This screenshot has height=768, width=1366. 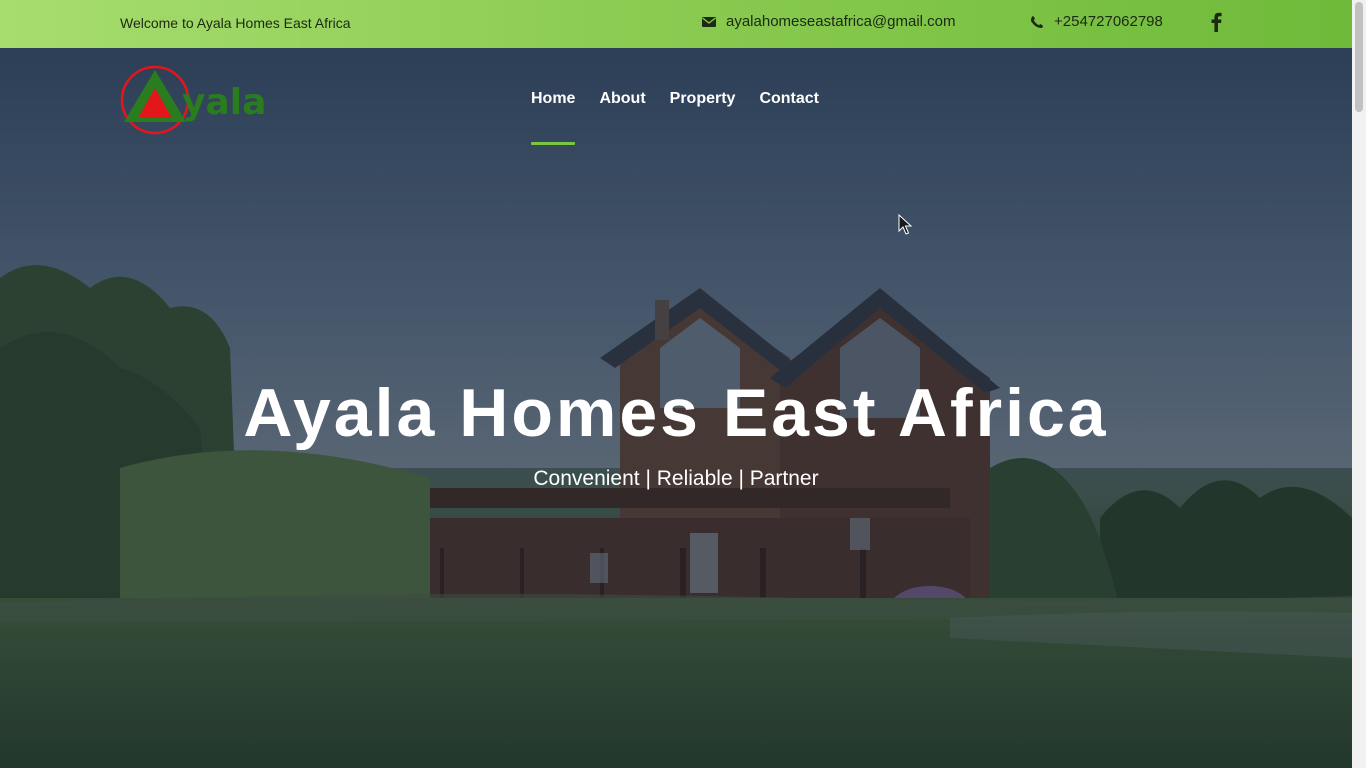 I want to click on envelope-icon, so click(x=709, y=21).